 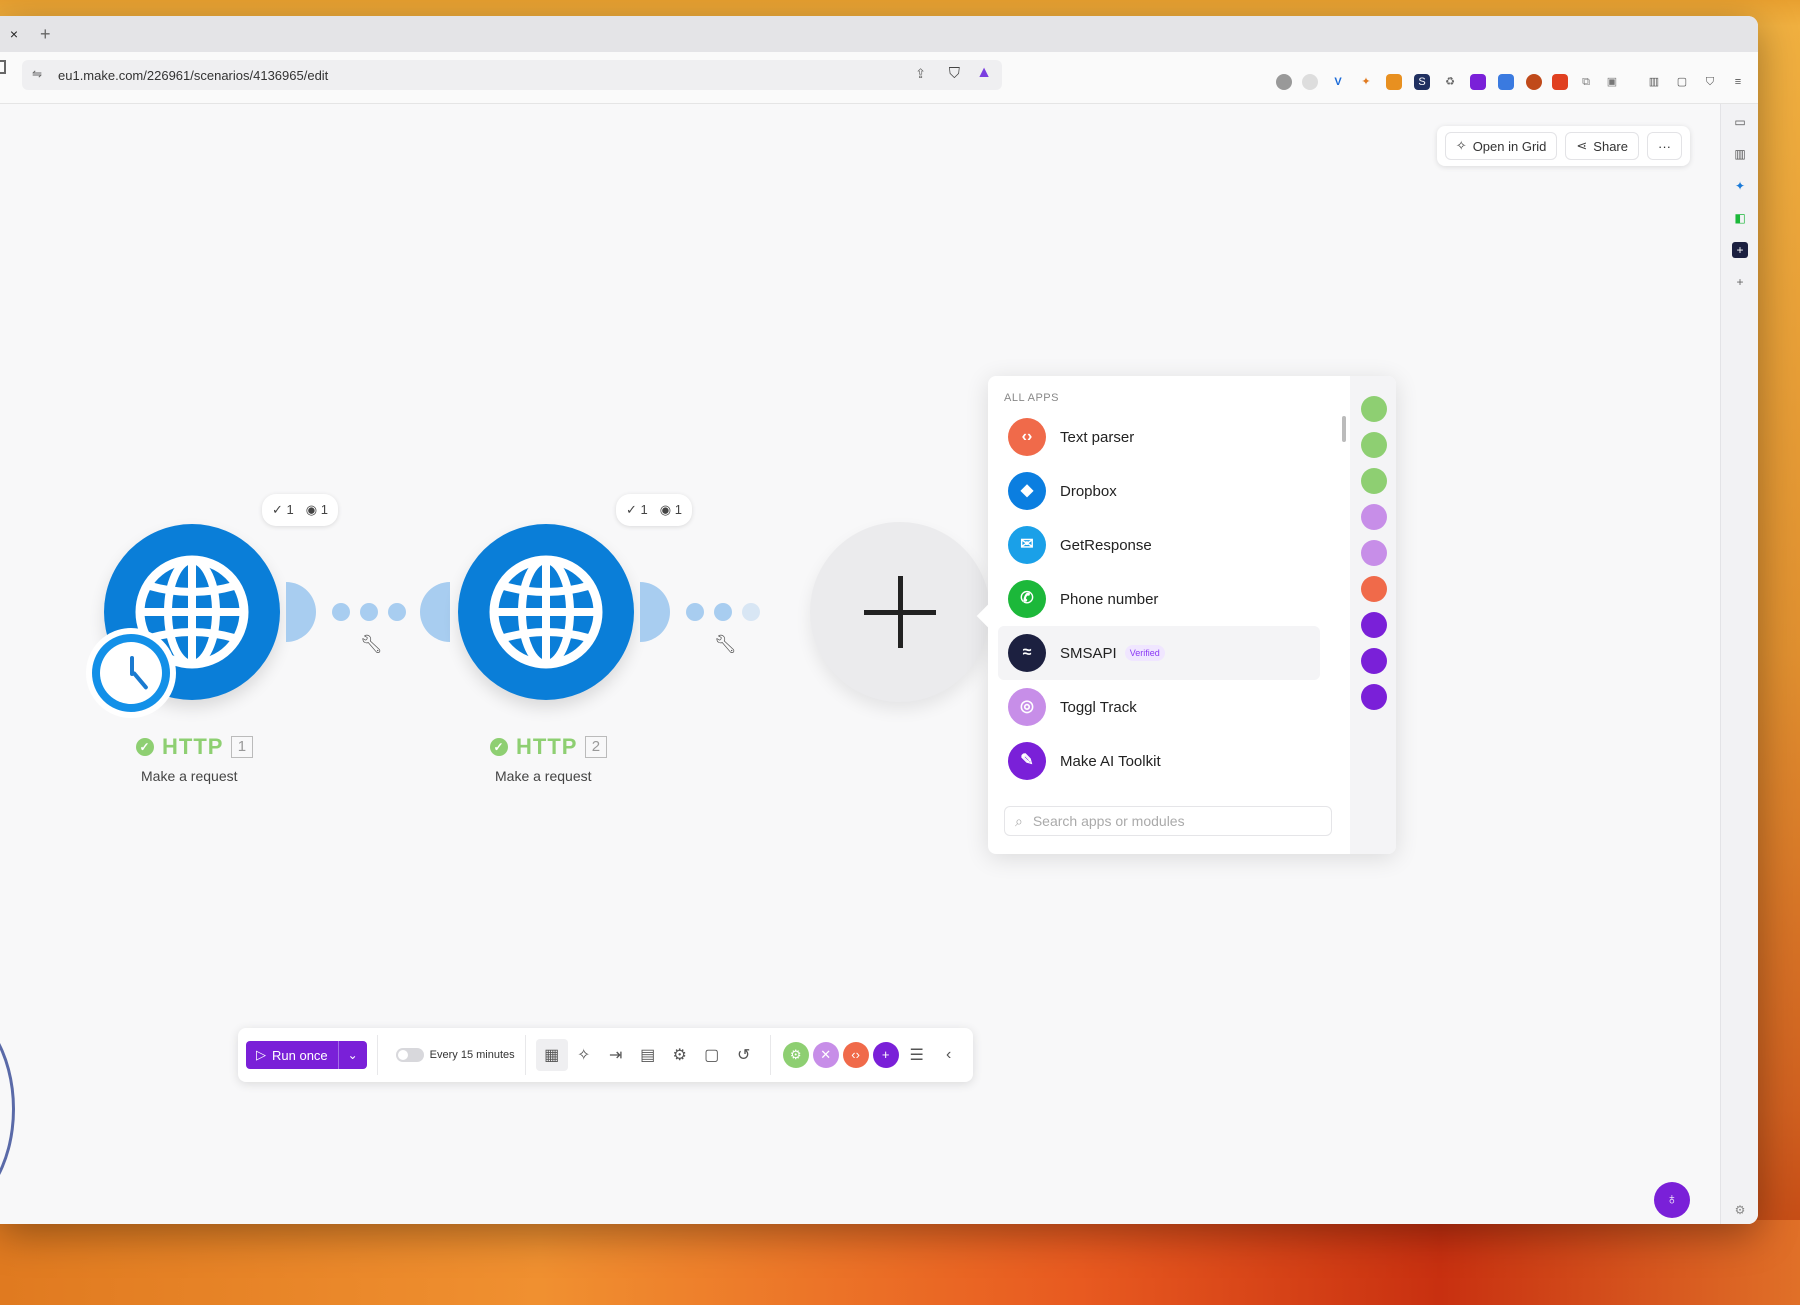 I want to click on app-item-toggl-track: ◎ Toggl Track, so click(x=1159, y=707).